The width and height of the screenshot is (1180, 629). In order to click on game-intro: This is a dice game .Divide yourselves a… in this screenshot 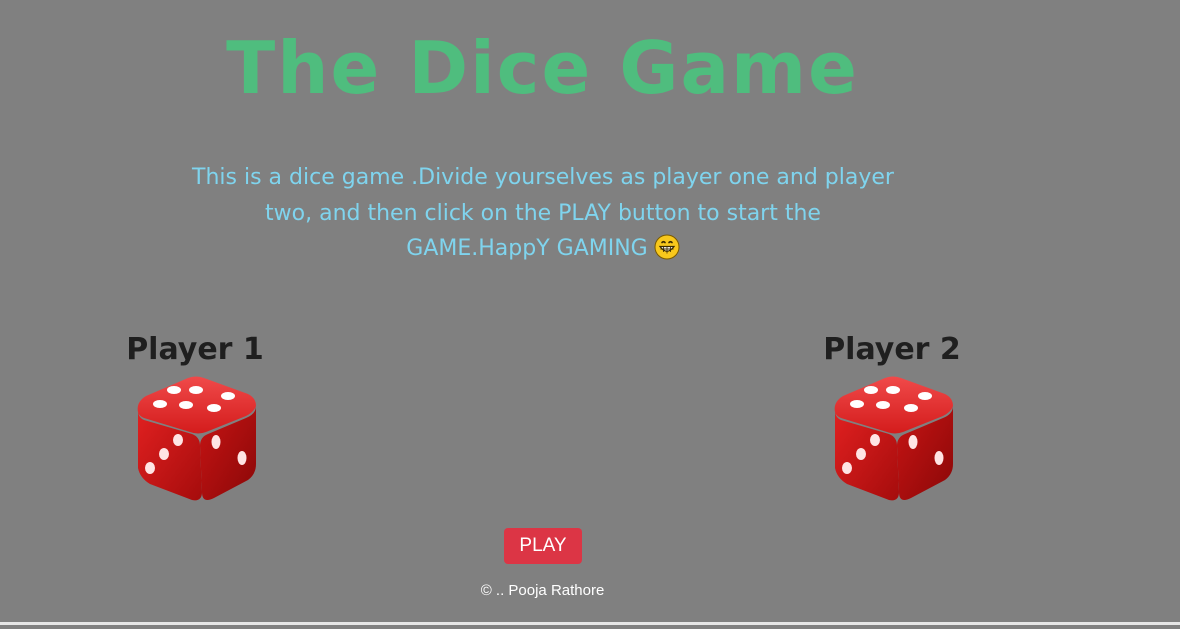, I will do `click(543, 216)`.